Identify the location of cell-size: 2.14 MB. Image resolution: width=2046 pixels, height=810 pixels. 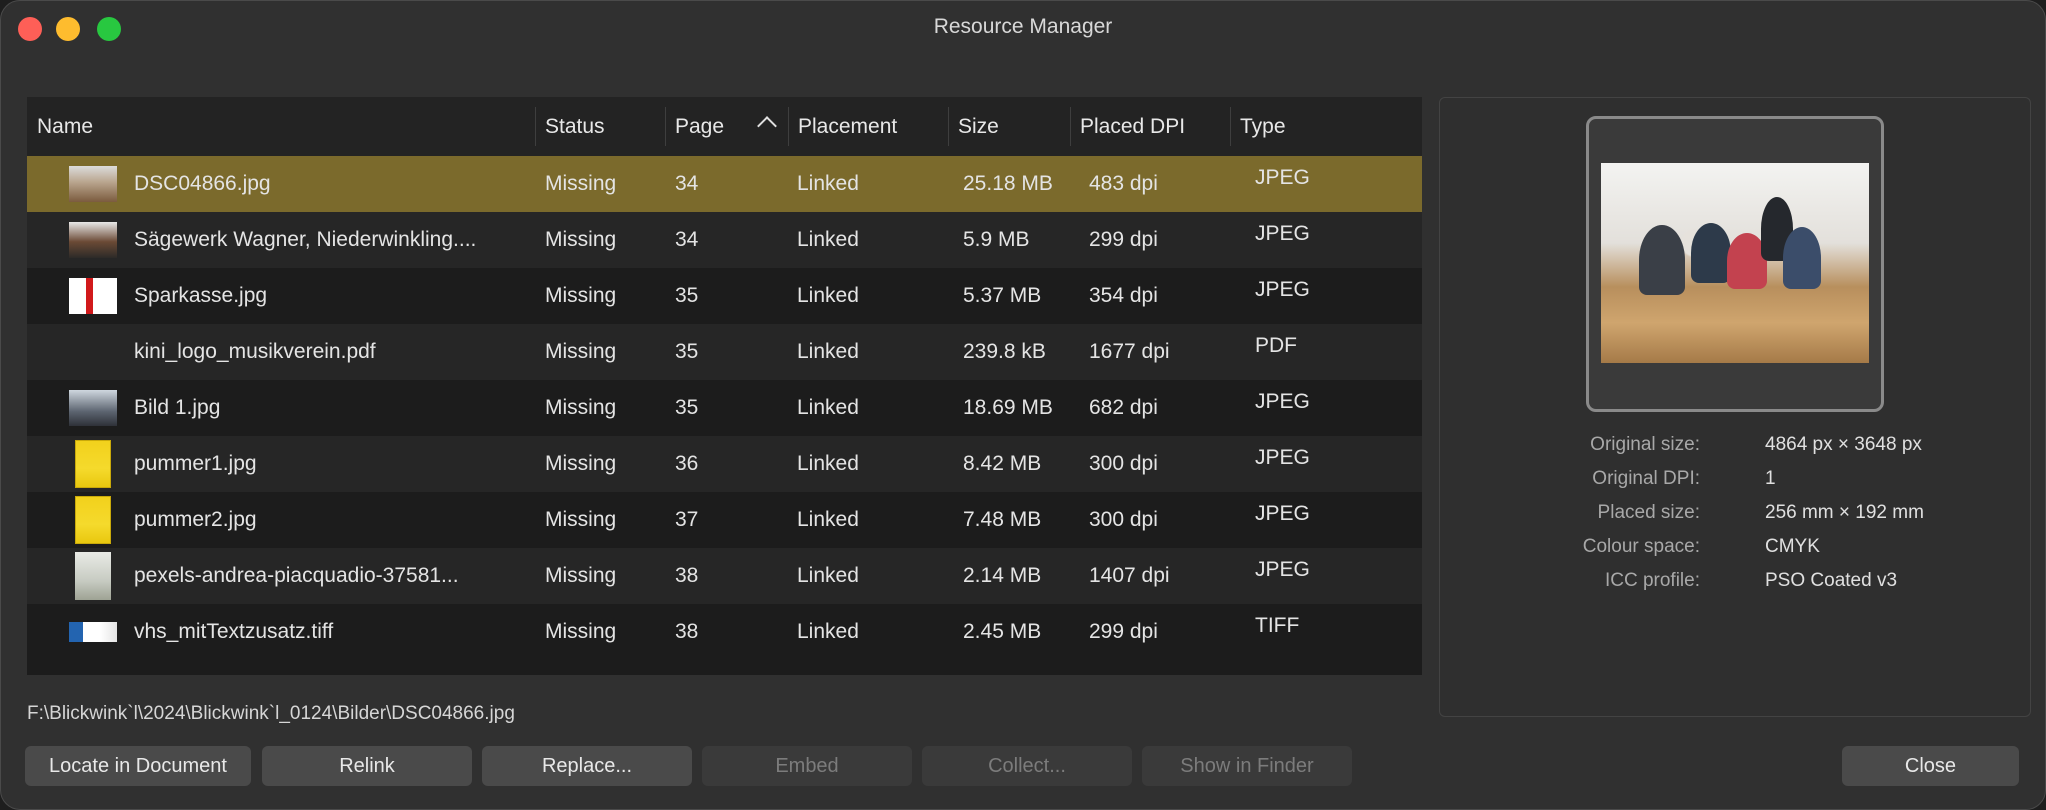
(1002, 575).